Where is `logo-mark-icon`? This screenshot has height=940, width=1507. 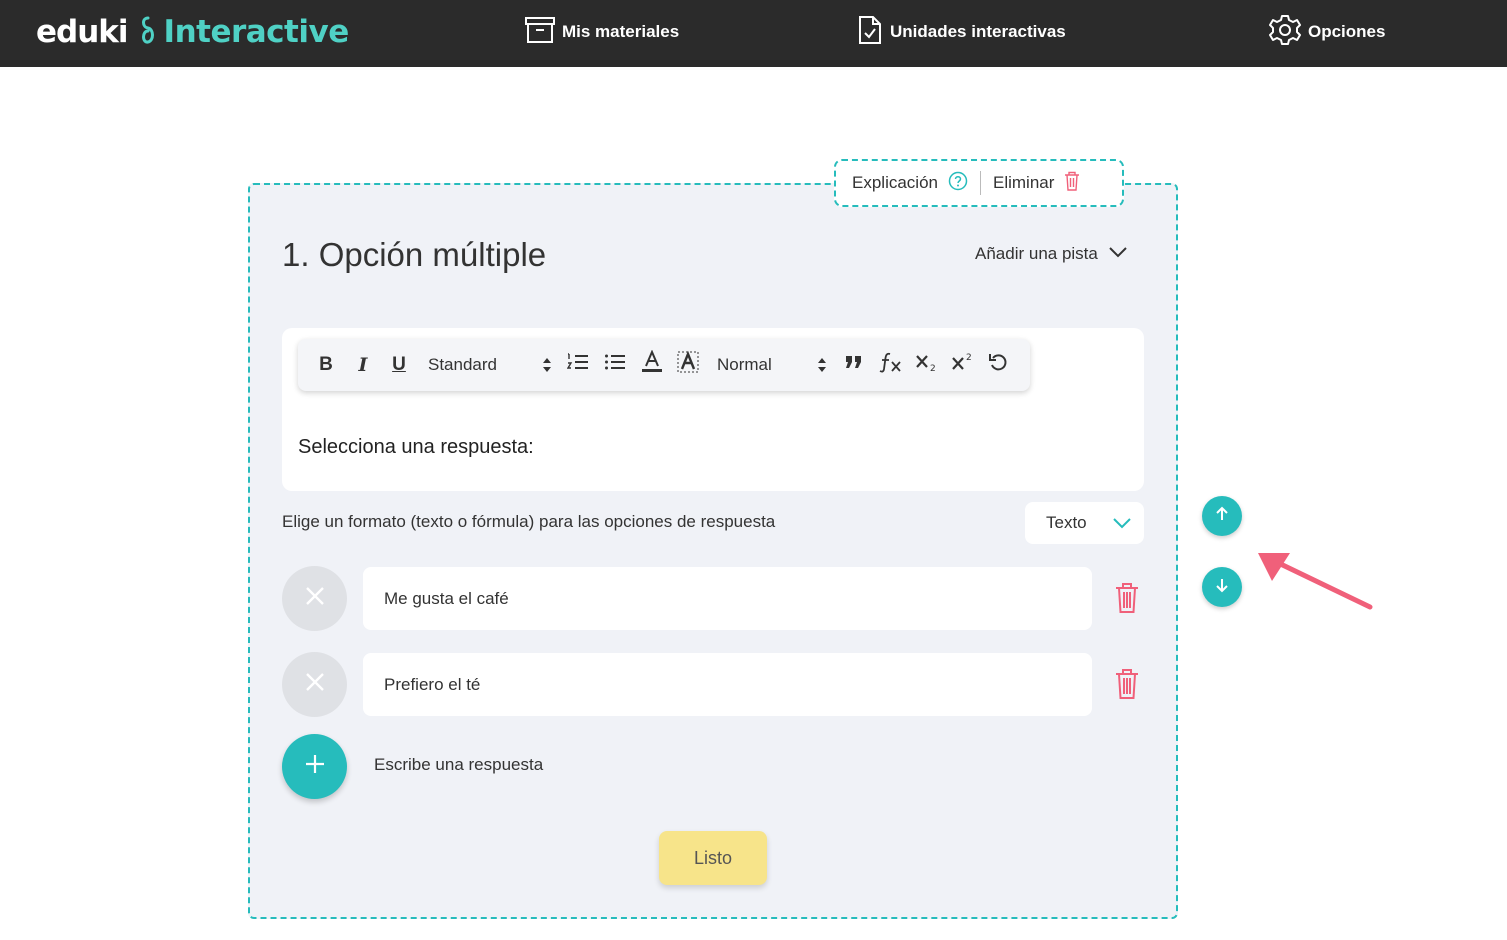
logo-mark-icon is located at coordinates (148, 32).